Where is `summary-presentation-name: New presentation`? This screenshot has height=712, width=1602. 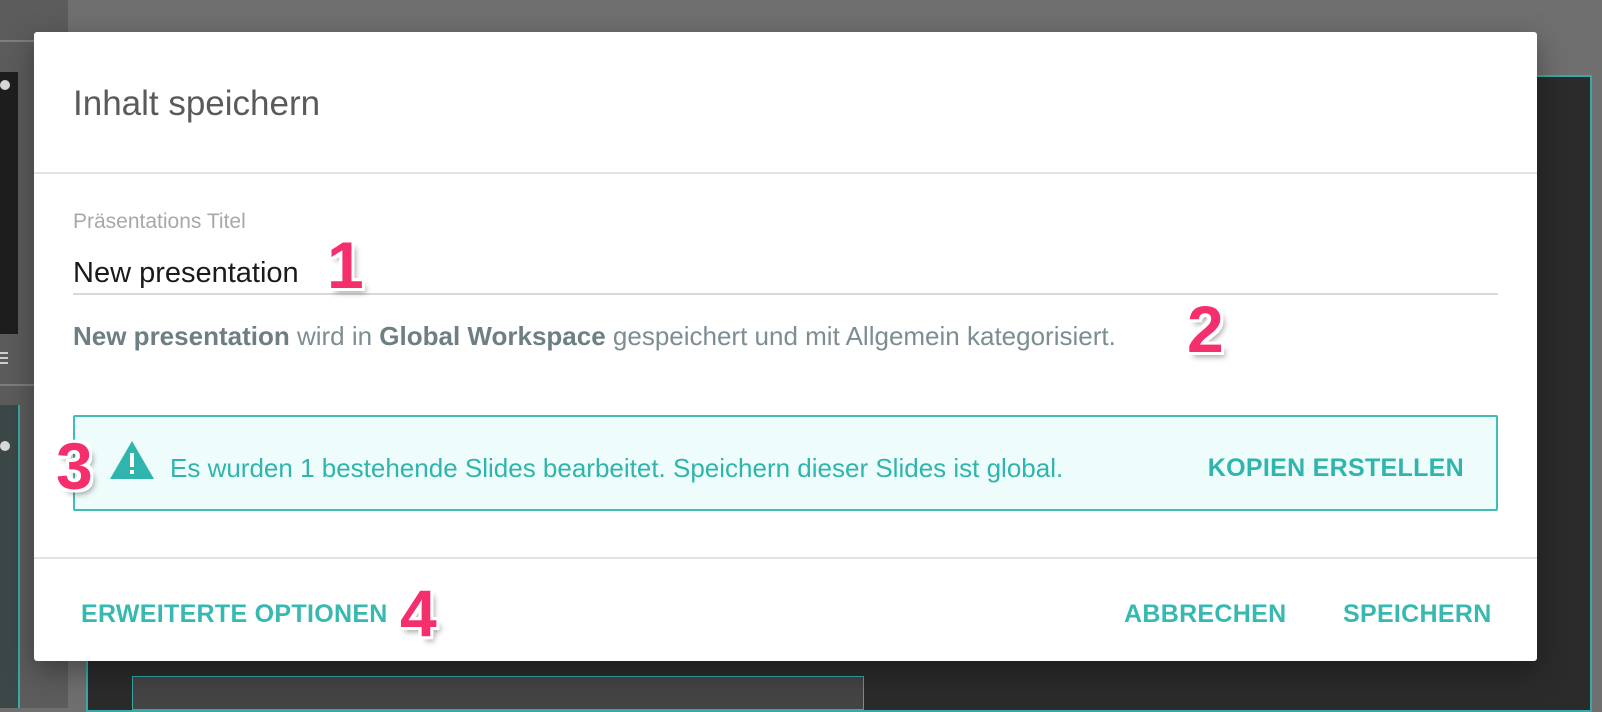 summary-presentation-name: New presentation is located at coordinates (181, 336).